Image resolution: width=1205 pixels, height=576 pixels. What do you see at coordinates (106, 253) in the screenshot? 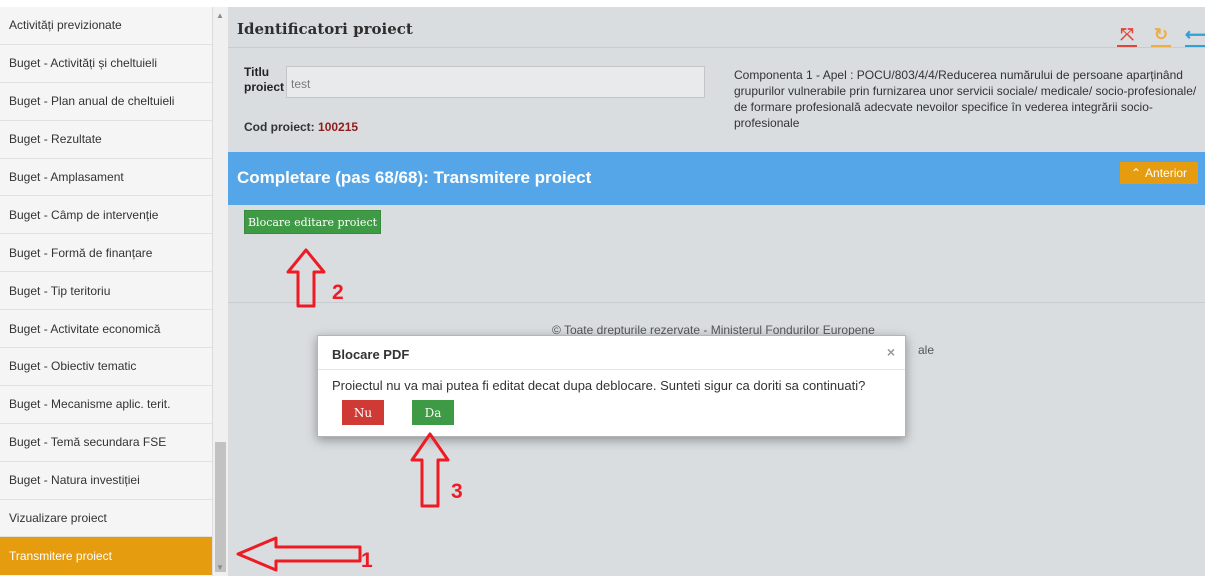
I see `sidebar-item-buget-forma-finantare: Buget - Formă de finanțare` at bounding box center [106, 253].